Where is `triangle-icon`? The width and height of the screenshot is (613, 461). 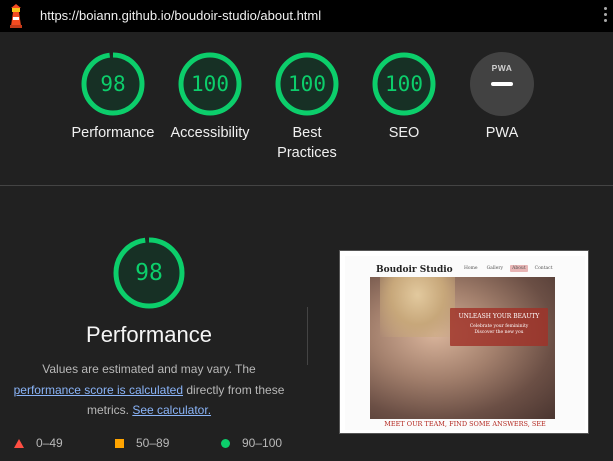
triangle-icon is located at coordinates (19, 443).